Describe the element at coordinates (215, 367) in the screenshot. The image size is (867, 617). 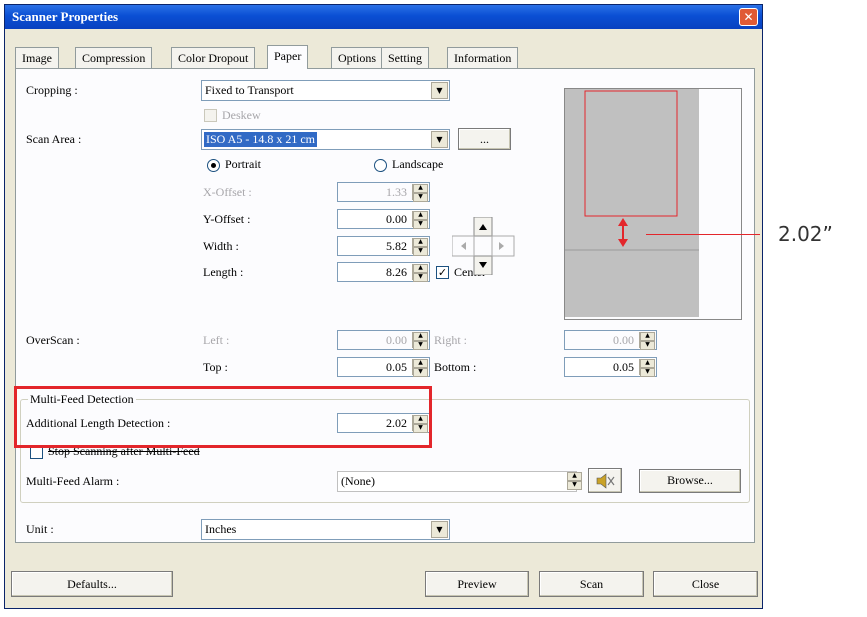
I see `overscan-top-label: Top :` at that location.